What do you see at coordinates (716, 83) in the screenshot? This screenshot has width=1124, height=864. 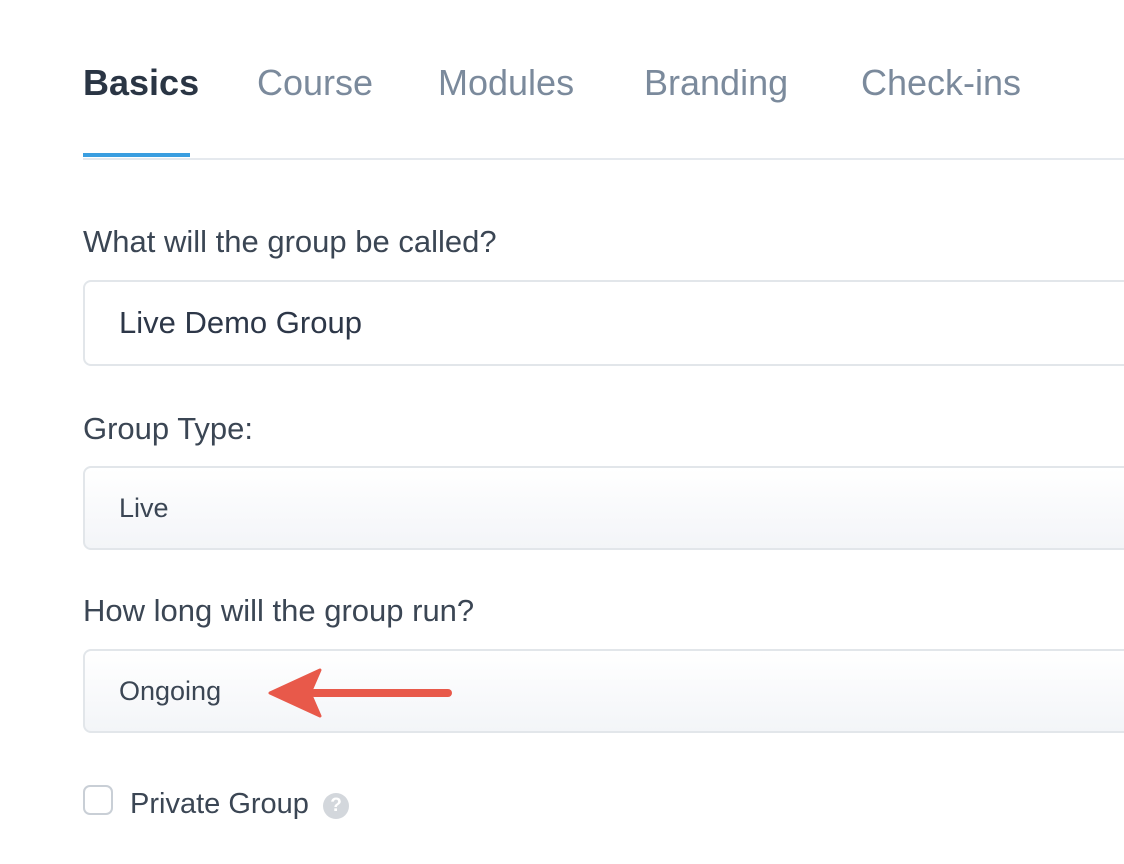 I see `tab-branding: Branding` at bounding box center [716, 83].